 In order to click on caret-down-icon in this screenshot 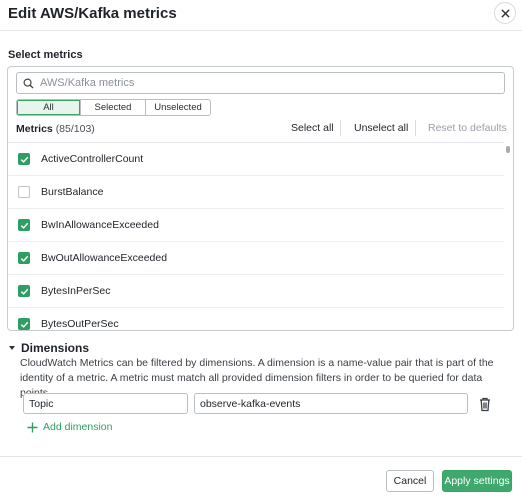, I will do `click(12, 348)`.